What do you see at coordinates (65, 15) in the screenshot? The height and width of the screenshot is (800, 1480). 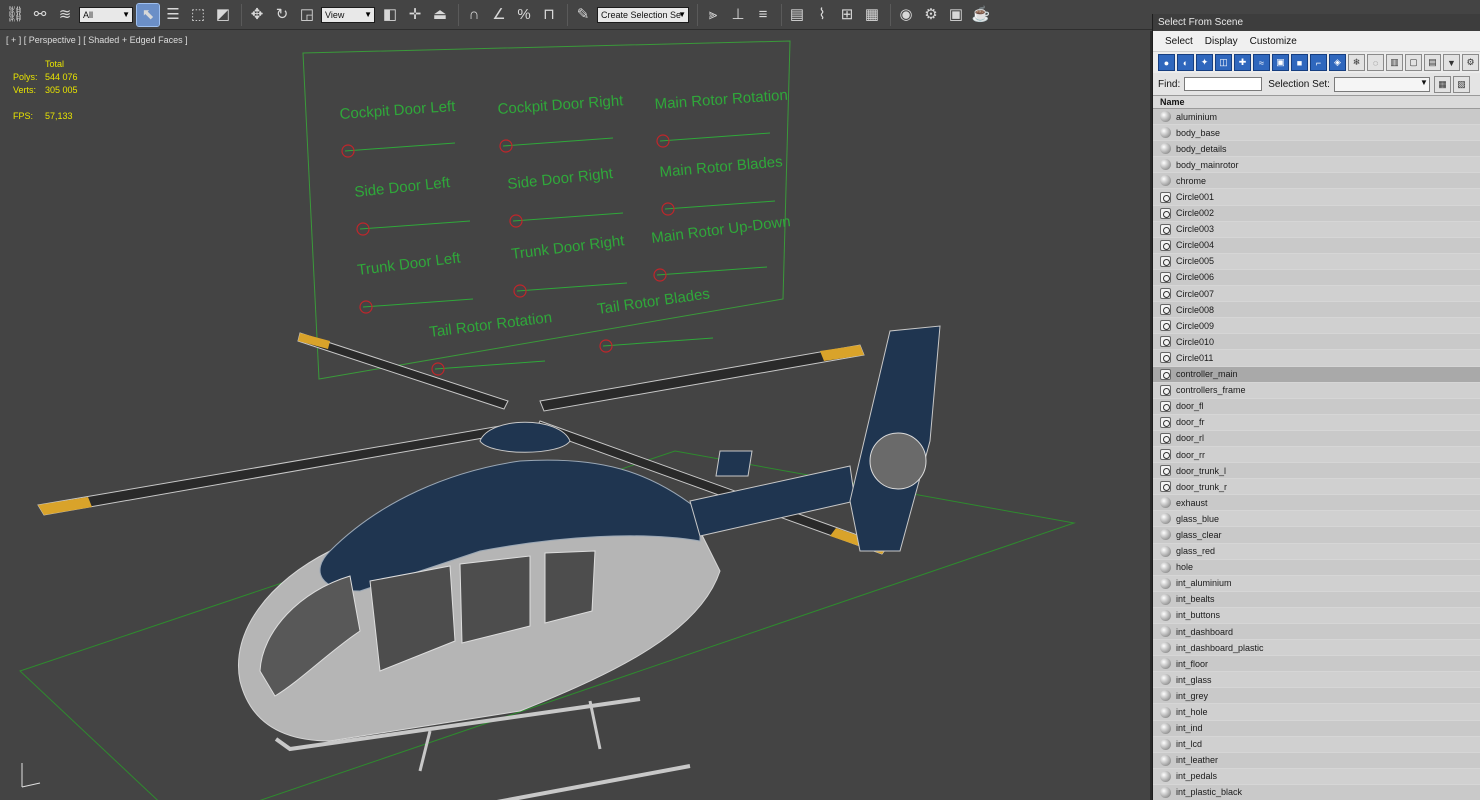 I see `bind-space-warp-icon: ≋` at bounding box center [65, 15].